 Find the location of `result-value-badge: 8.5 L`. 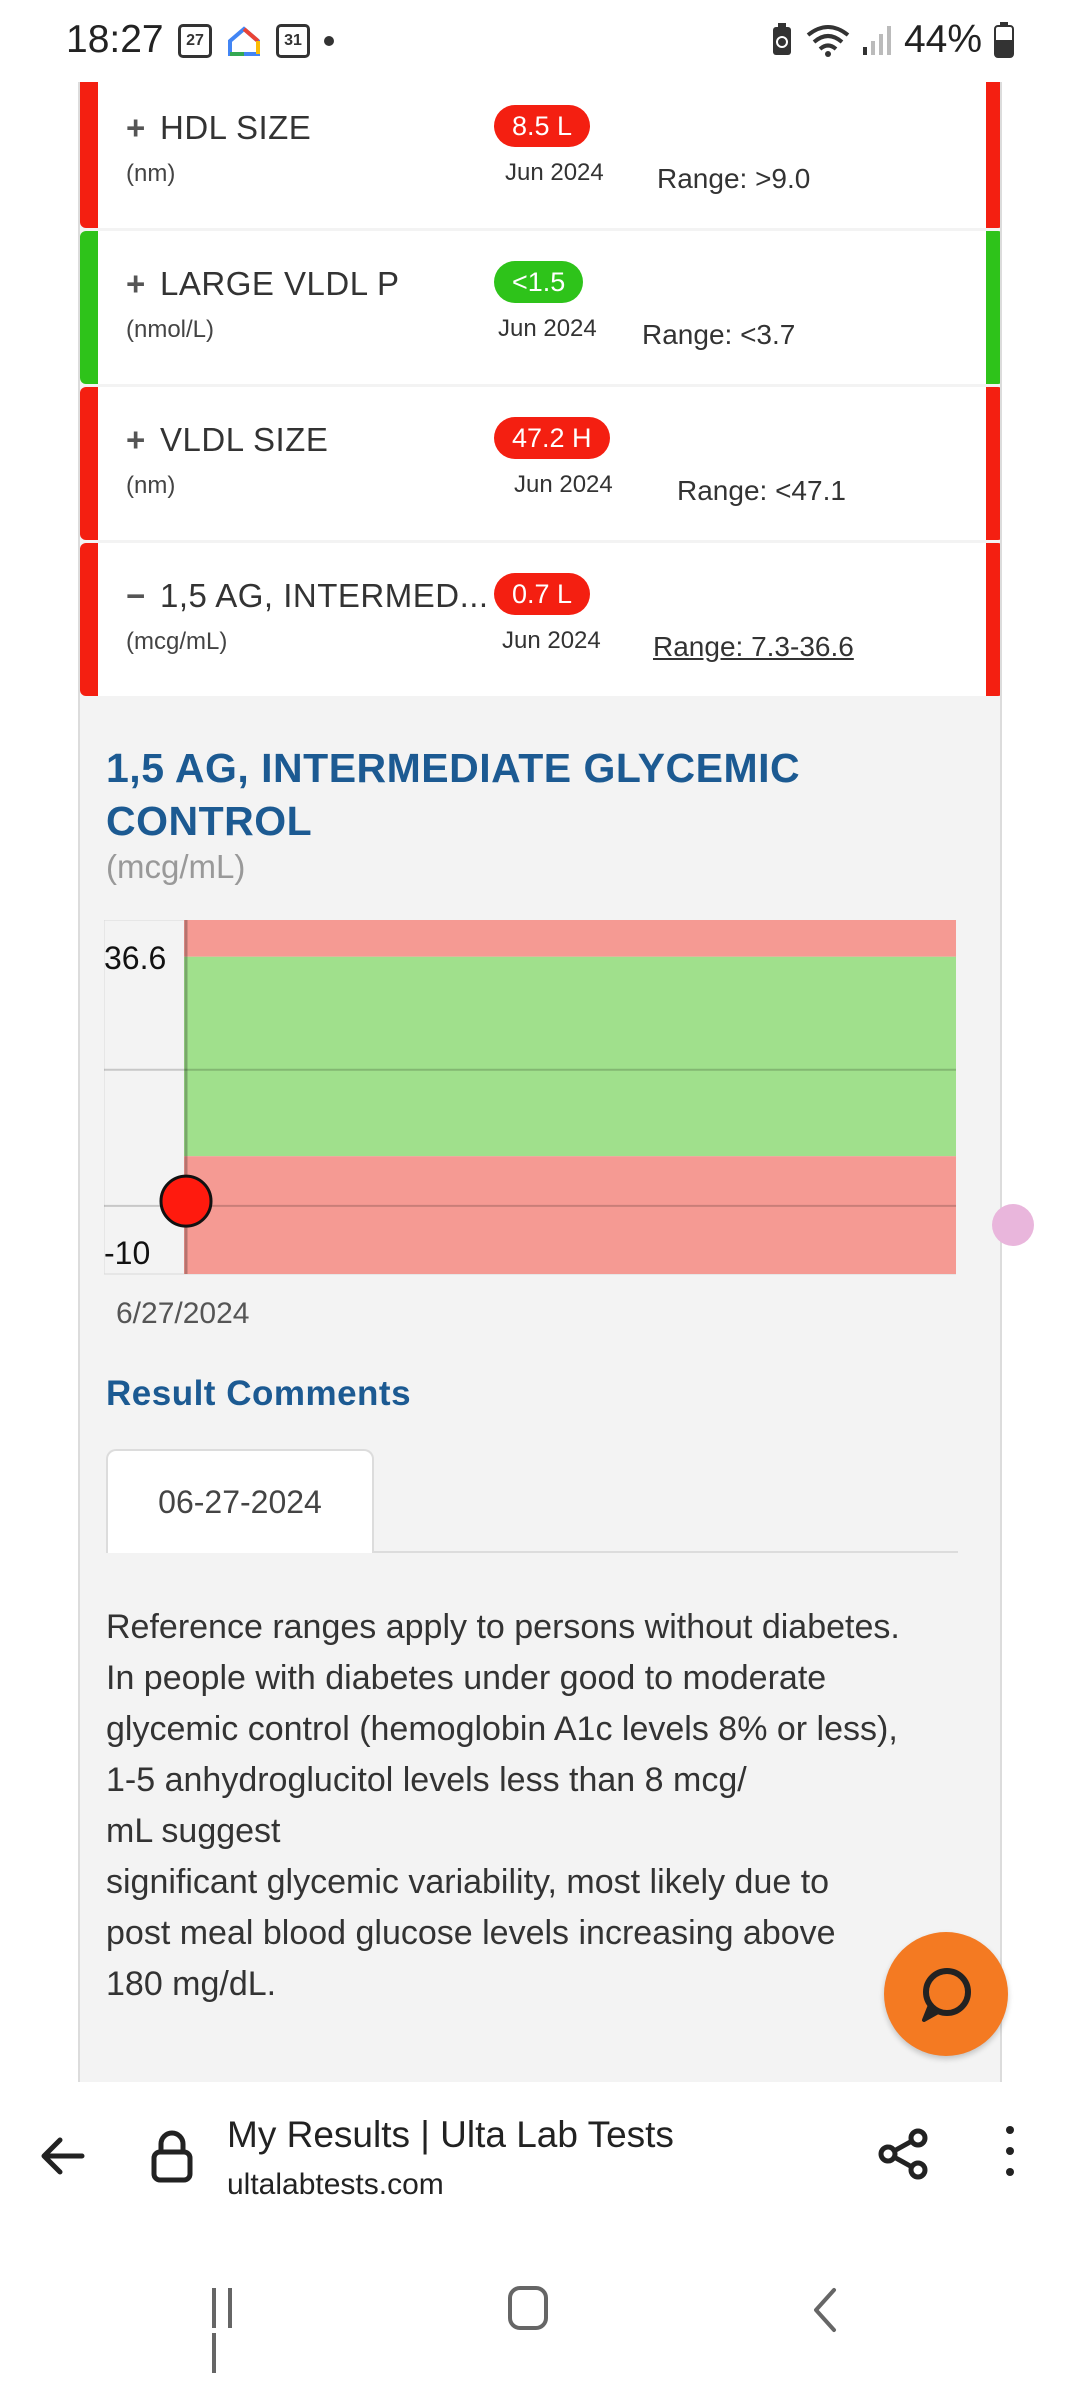

result-value-badge: 8.5 L is located at coordinates (542, 126).